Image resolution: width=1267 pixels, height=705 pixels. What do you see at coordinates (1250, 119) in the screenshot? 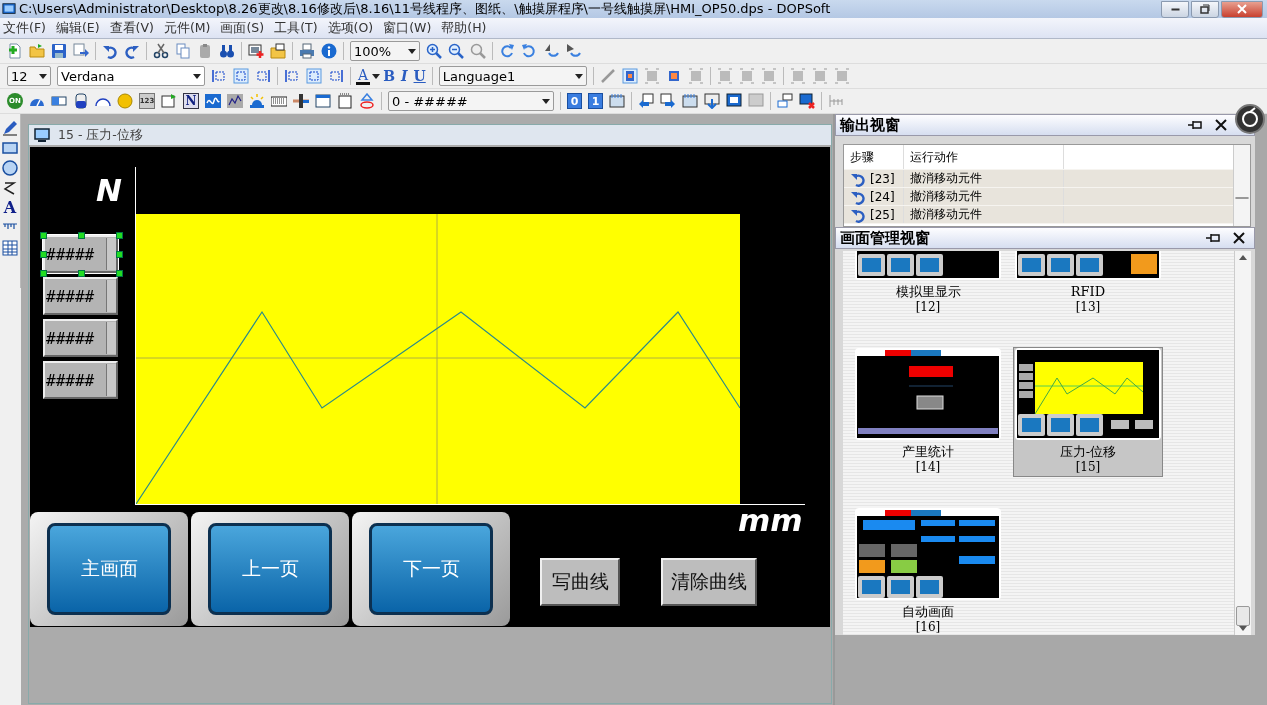
I see `floating-ball-icon` at bounding box center [1250, 119].